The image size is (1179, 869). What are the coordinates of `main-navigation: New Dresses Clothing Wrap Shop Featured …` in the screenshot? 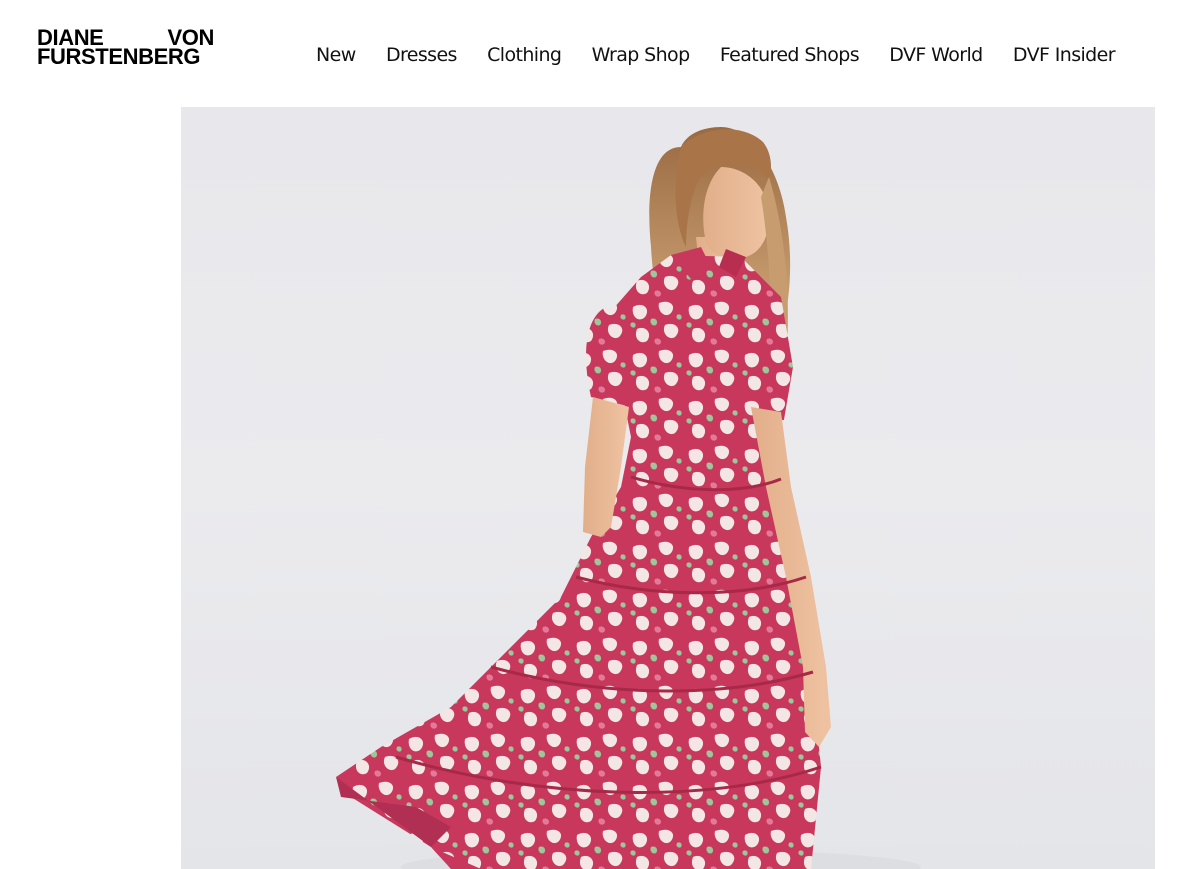 It's located at (716, 55).